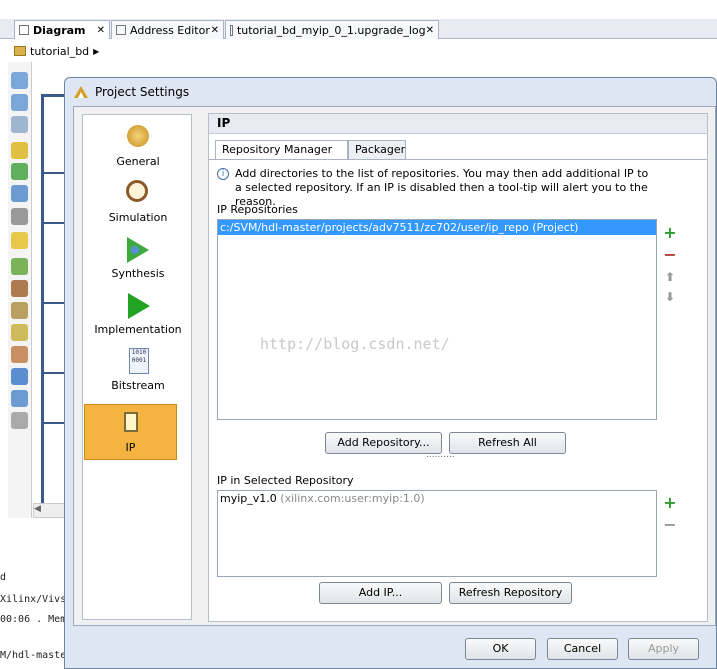 The image size is (717, 669). Describe the element at coordinates (138, 273) in the screenshot. I see `nav-synthesis-label: Synthesis` at that location.